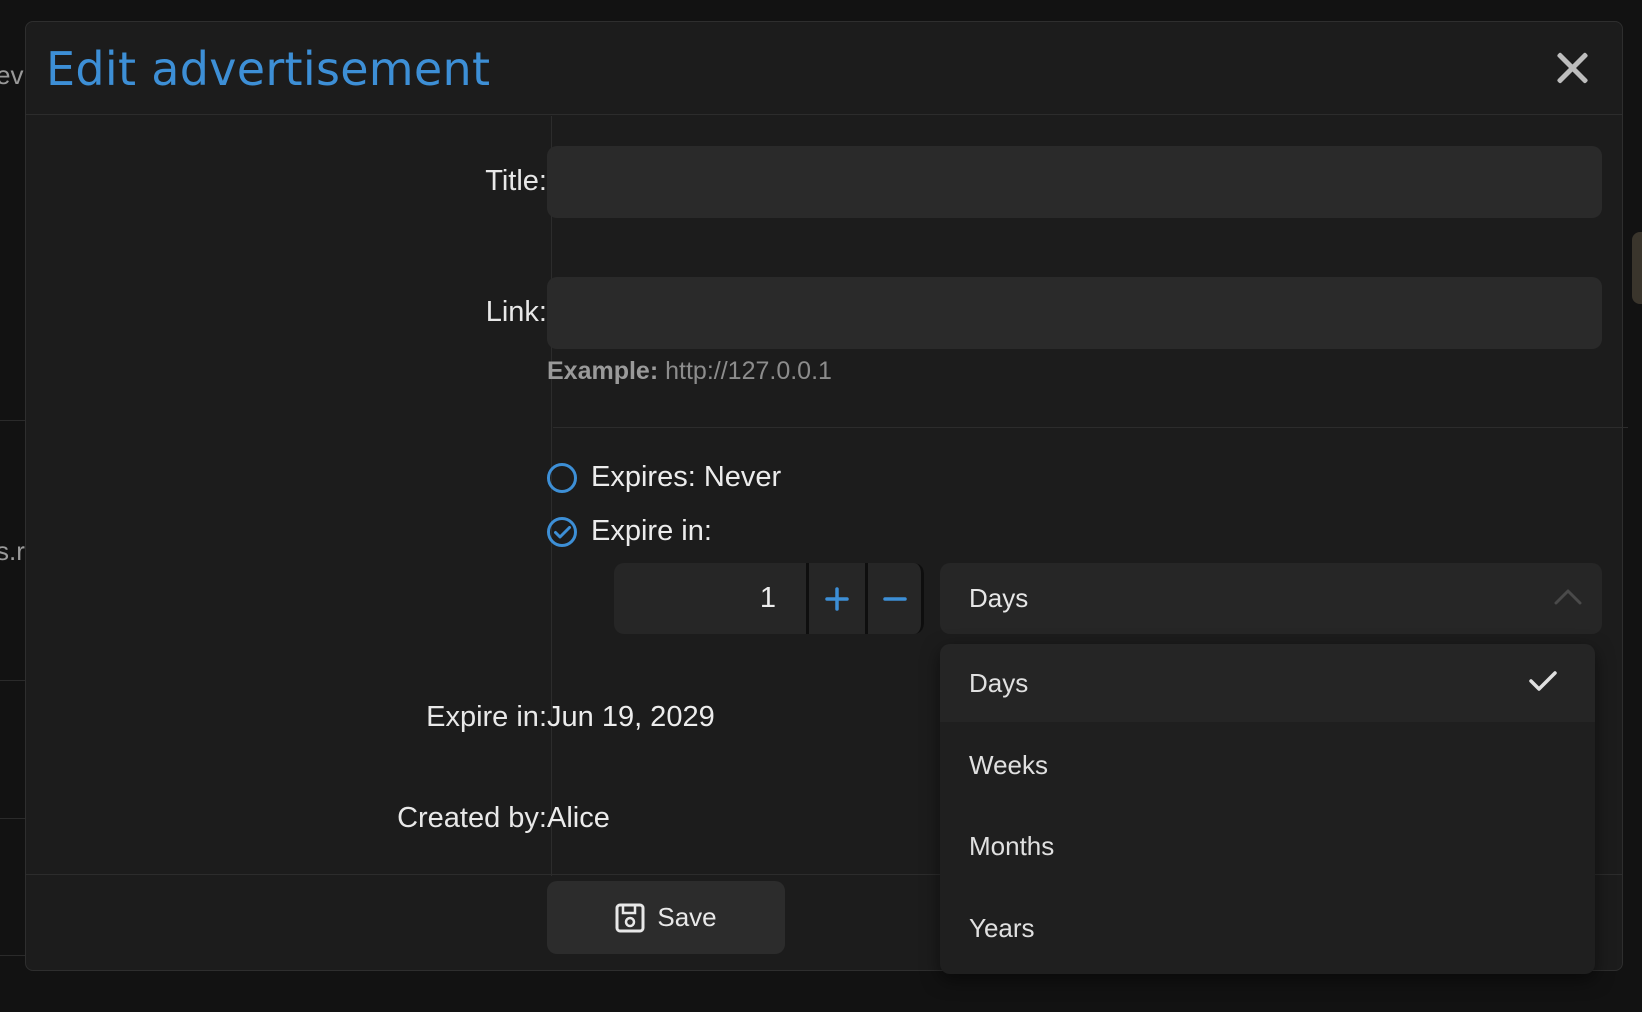 This screenshot has width=1642, height=1012. I want to click on unit-option-label: Weeks, so click(1008, 765).